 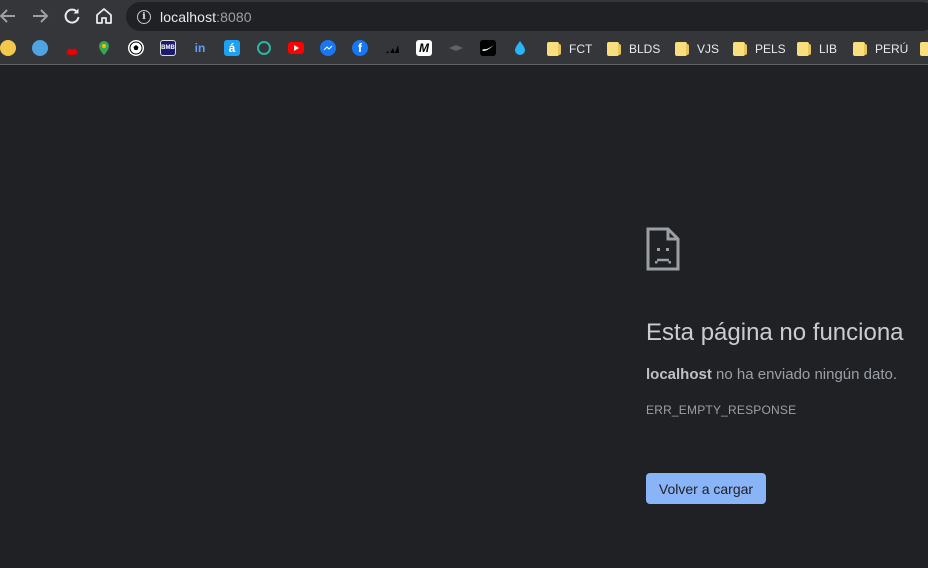 I want to click on reload-icon, so click(x=72, y=16).